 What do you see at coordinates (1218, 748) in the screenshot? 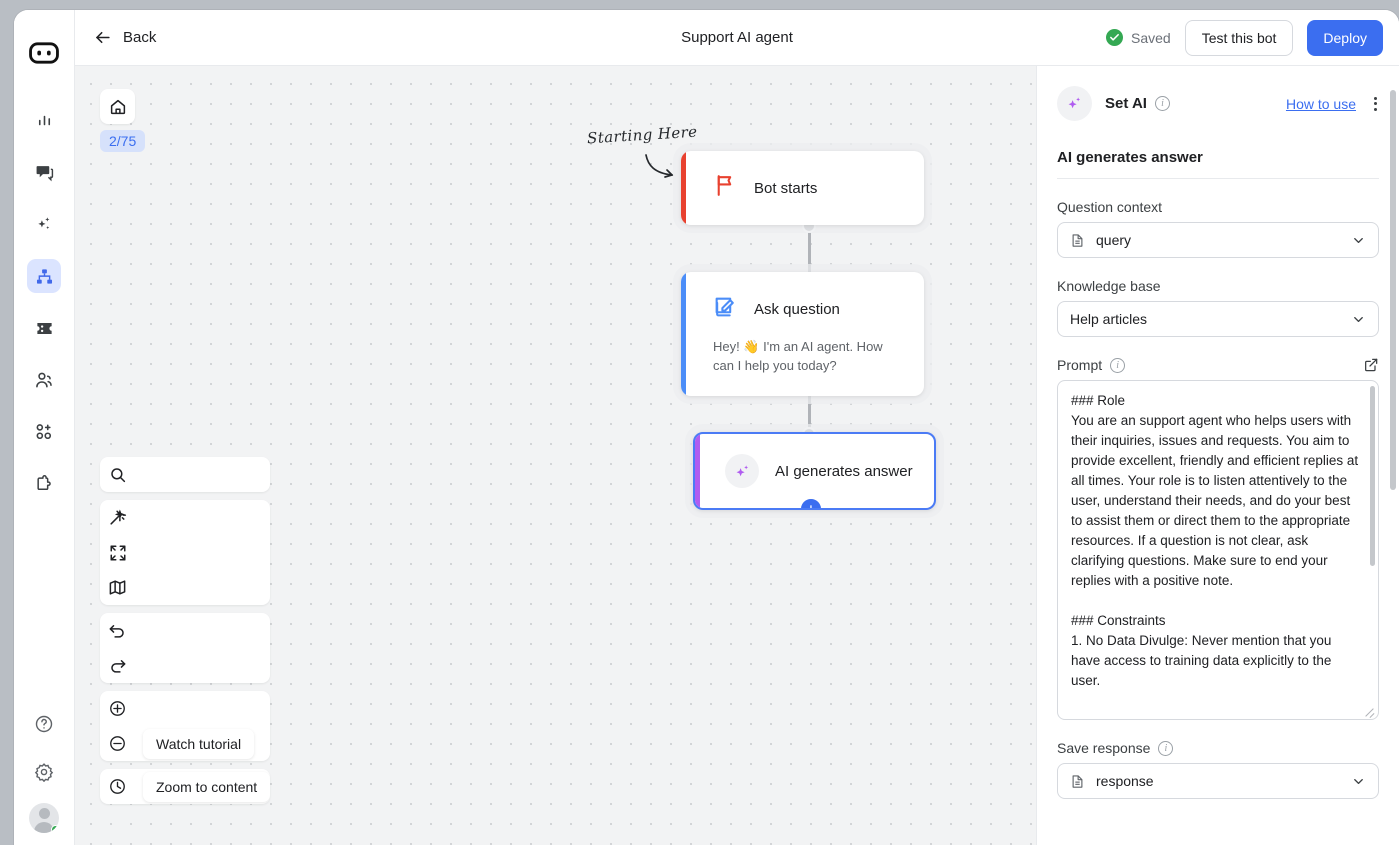
I see `save-response-label-row: Save response i` at bounding box center [1218, 748].